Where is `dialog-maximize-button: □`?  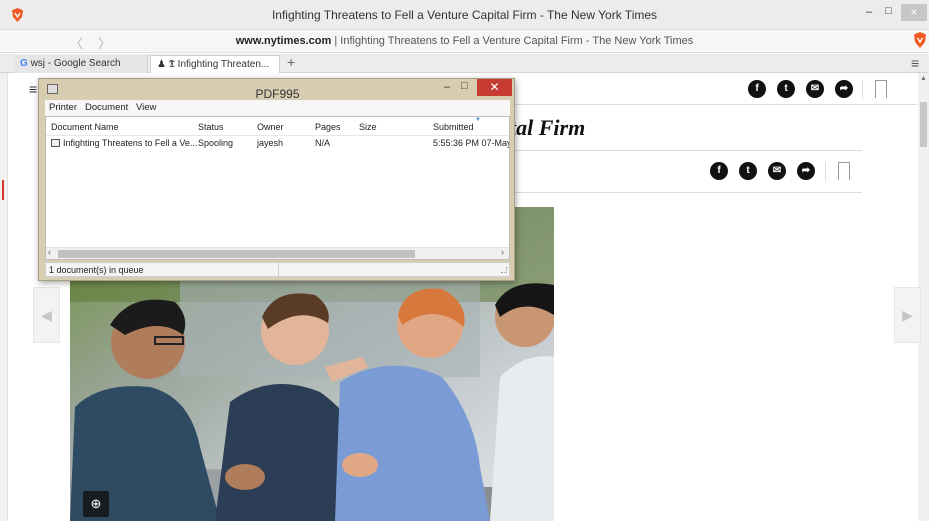
dialog-maximize-button: □ is located at coordinates (464, 86).